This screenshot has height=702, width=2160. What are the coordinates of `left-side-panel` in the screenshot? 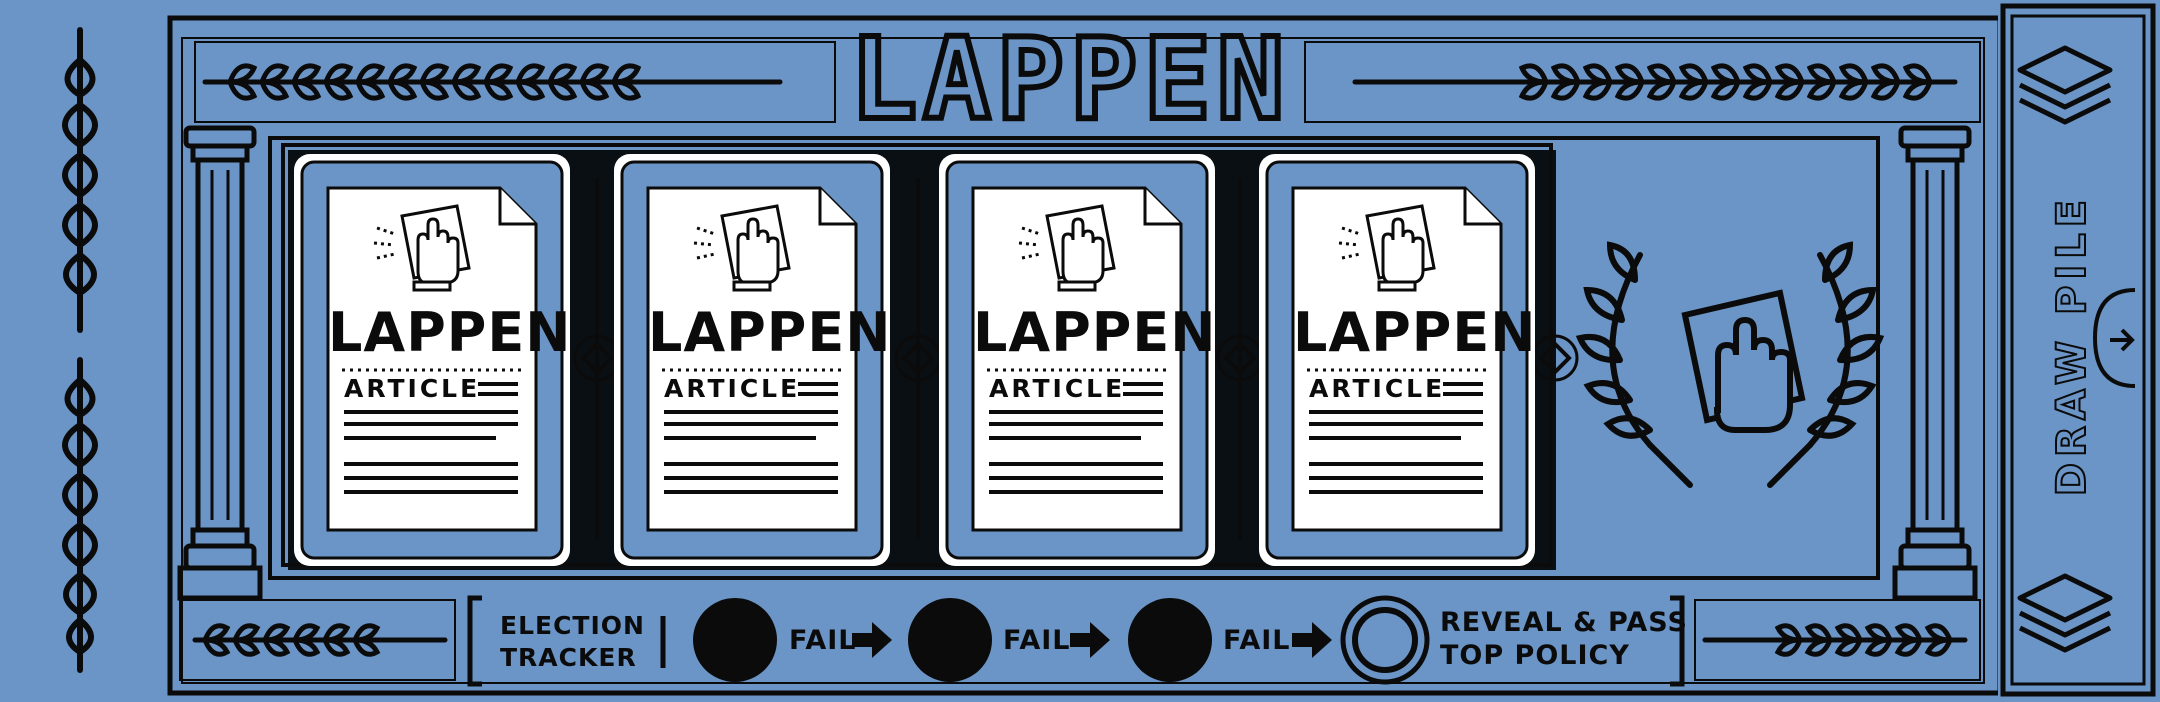 It's located at (82, 351).